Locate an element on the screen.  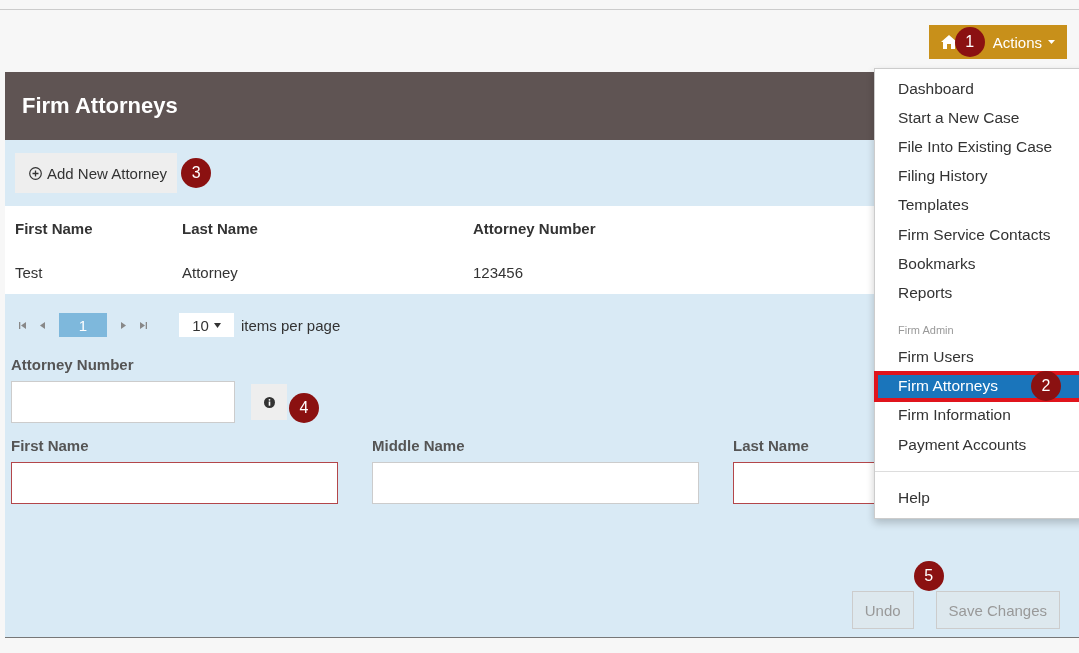
menu-item: Help is located at coordinates (977, 498).